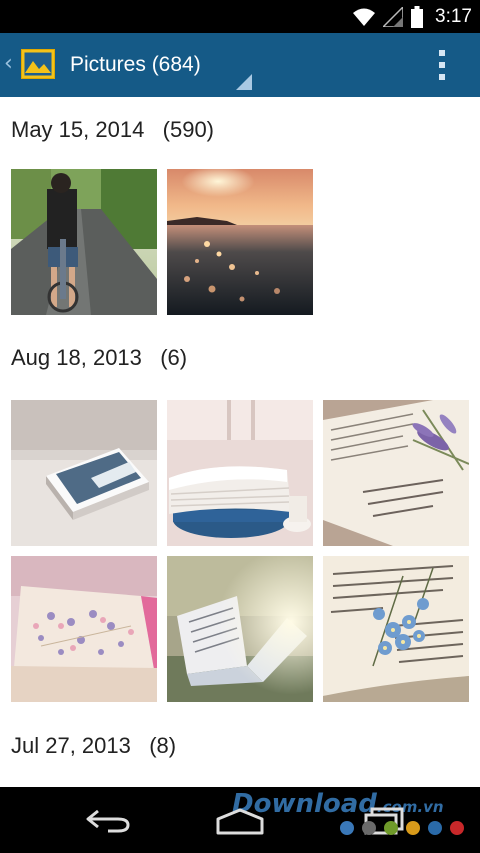  Describe the element at coordinates (113, 129) in the screenshot. I see `section-header: May 15, 2014 (590)` at that location.